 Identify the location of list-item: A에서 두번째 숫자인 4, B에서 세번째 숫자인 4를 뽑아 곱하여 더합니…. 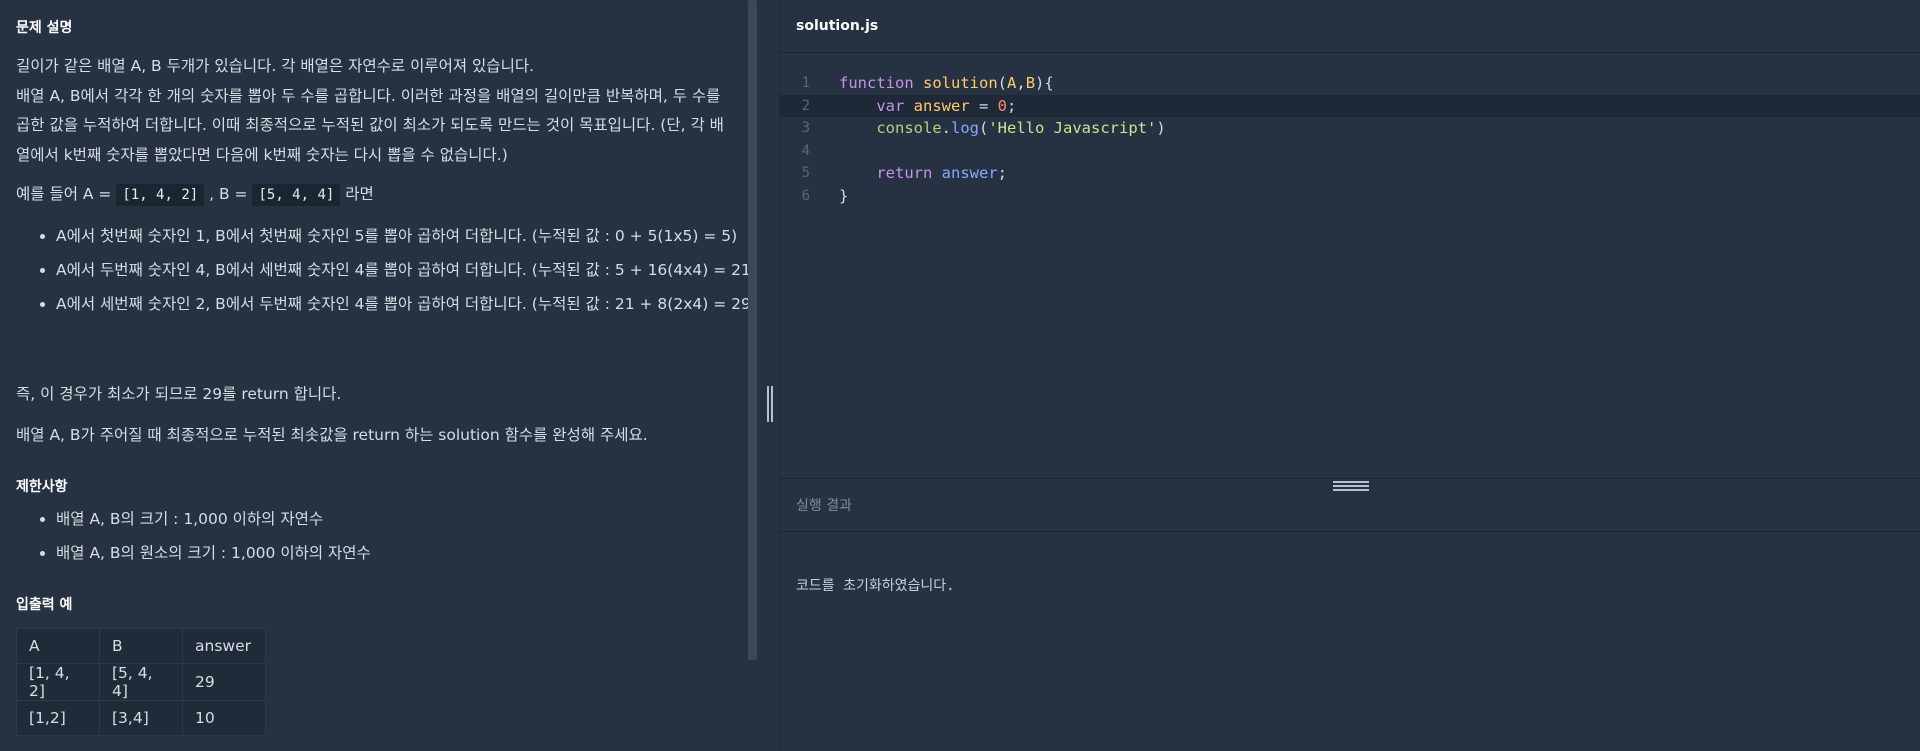
(411, 270).